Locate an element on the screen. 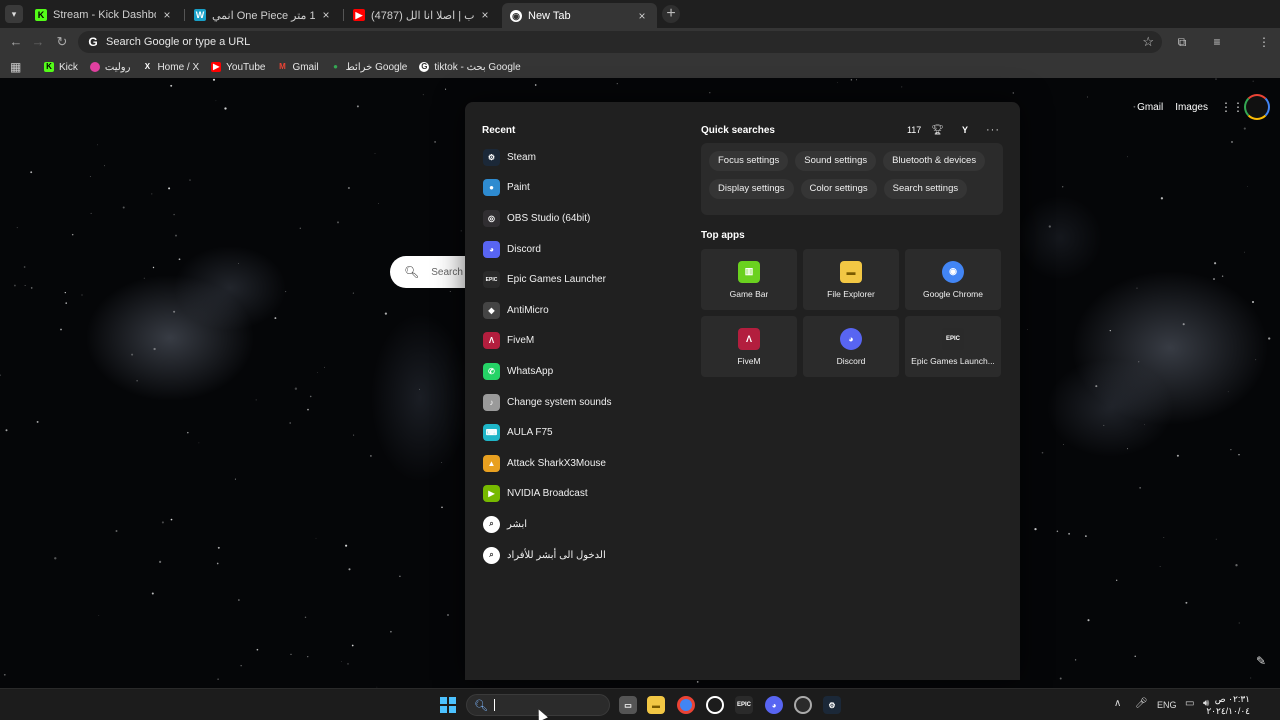  recent-item: ⌕ ابشر is located at coordinates (583, 524).